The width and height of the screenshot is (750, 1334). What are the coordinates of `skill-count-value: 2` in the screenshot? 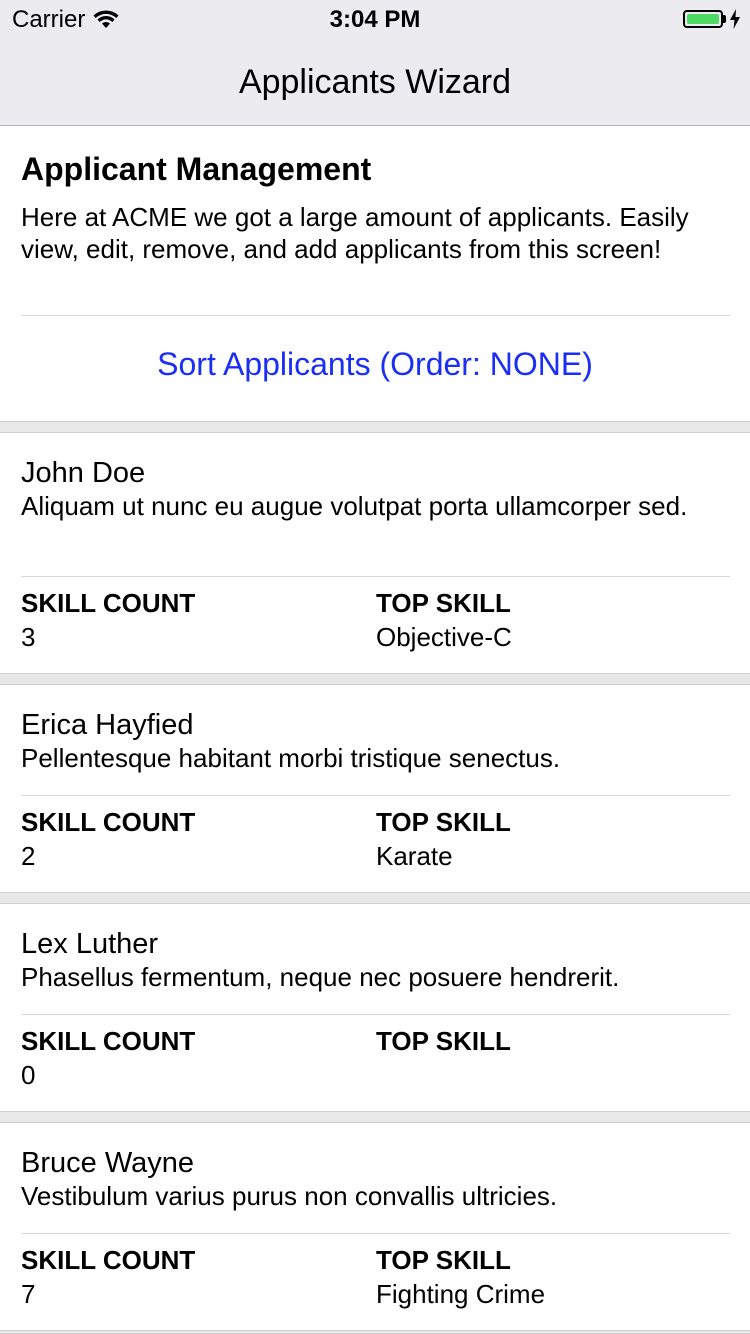 It's located at (28, 856).